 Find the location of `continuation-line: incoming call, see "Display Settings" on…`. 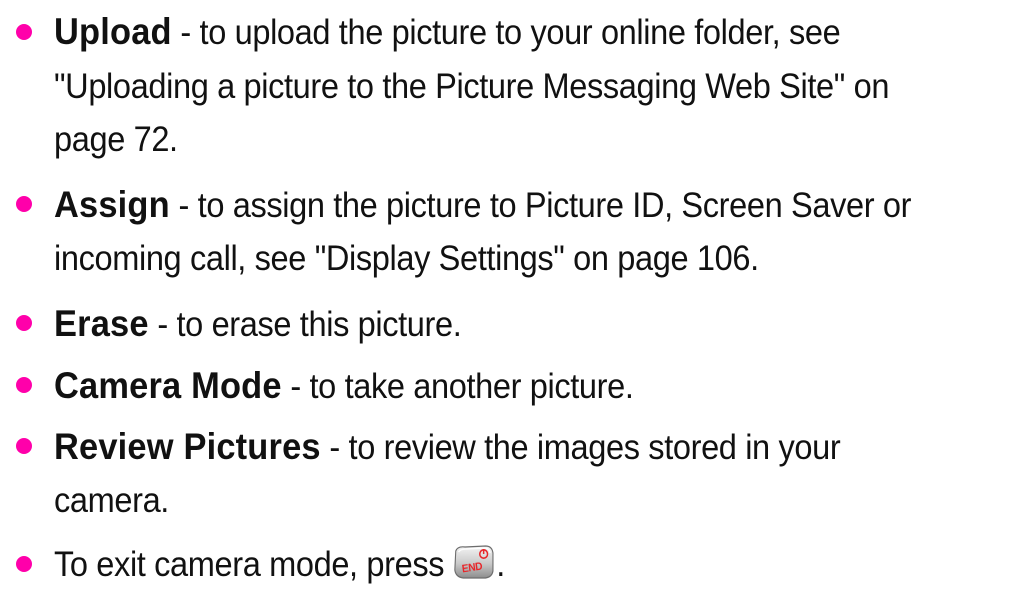

continuation-line: incoming call, see "Display Settings" on… is located at coordinates (406, 258).